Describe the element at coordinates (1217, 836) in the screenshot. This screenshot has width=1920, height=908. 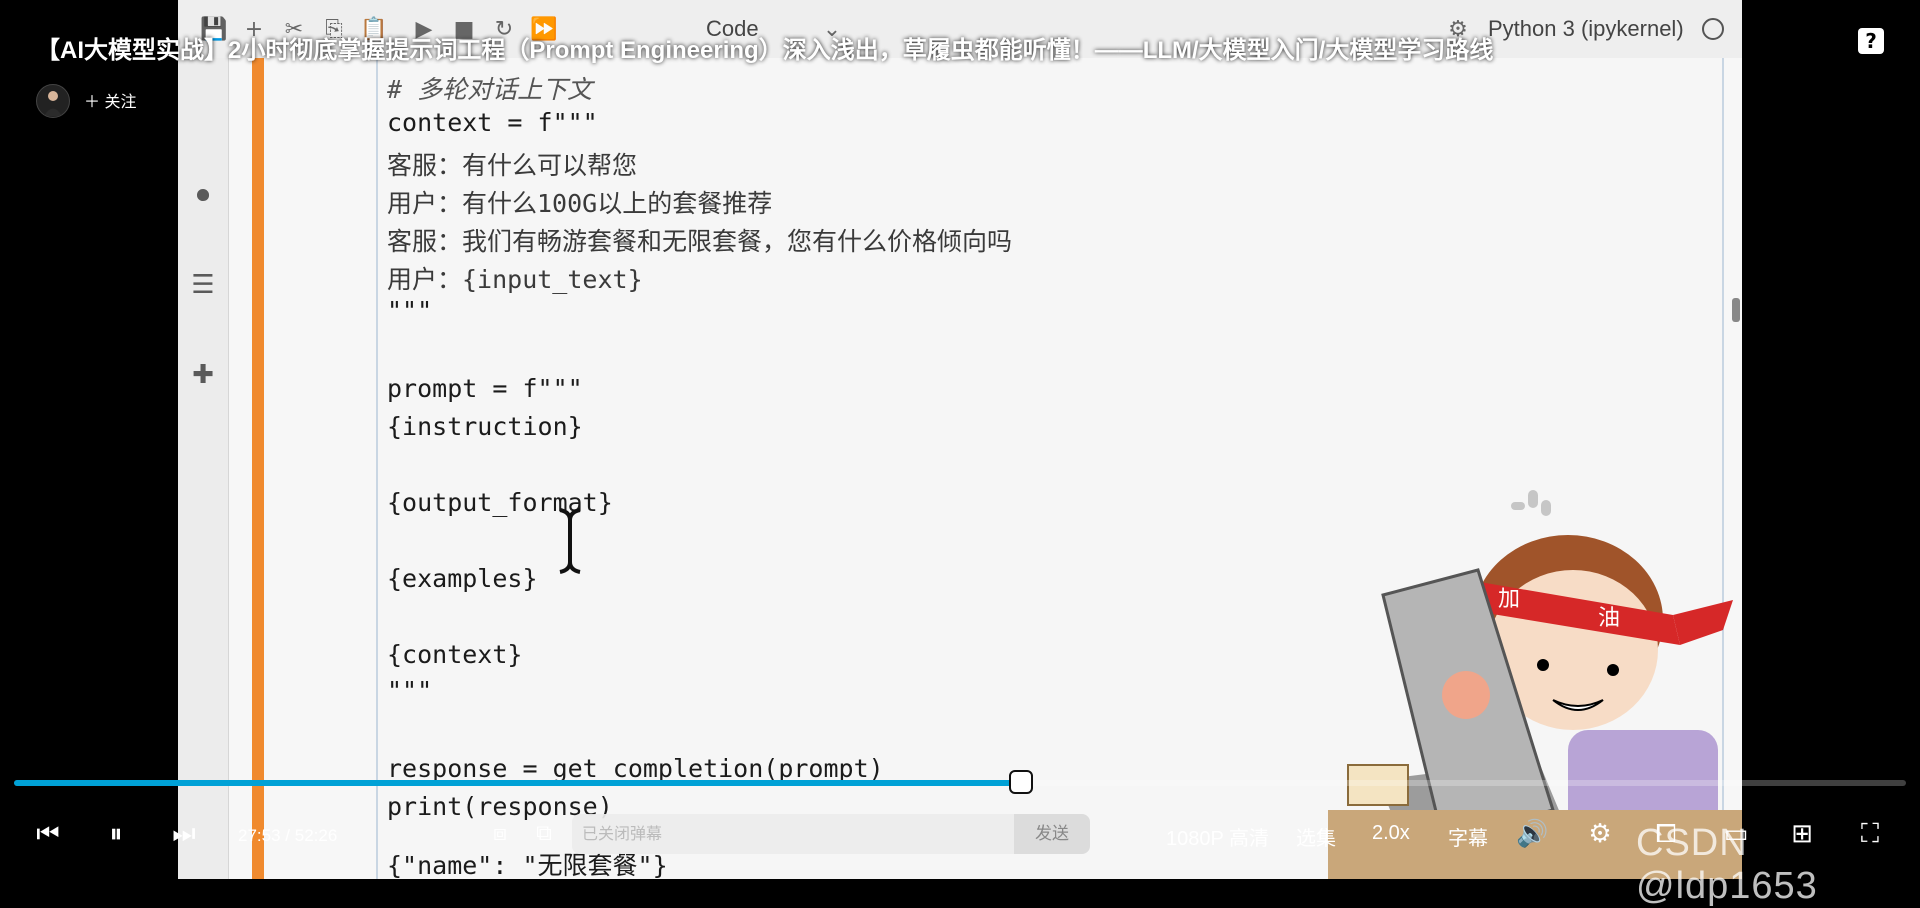
I see `quality-button: 1080P 高清` at that location.